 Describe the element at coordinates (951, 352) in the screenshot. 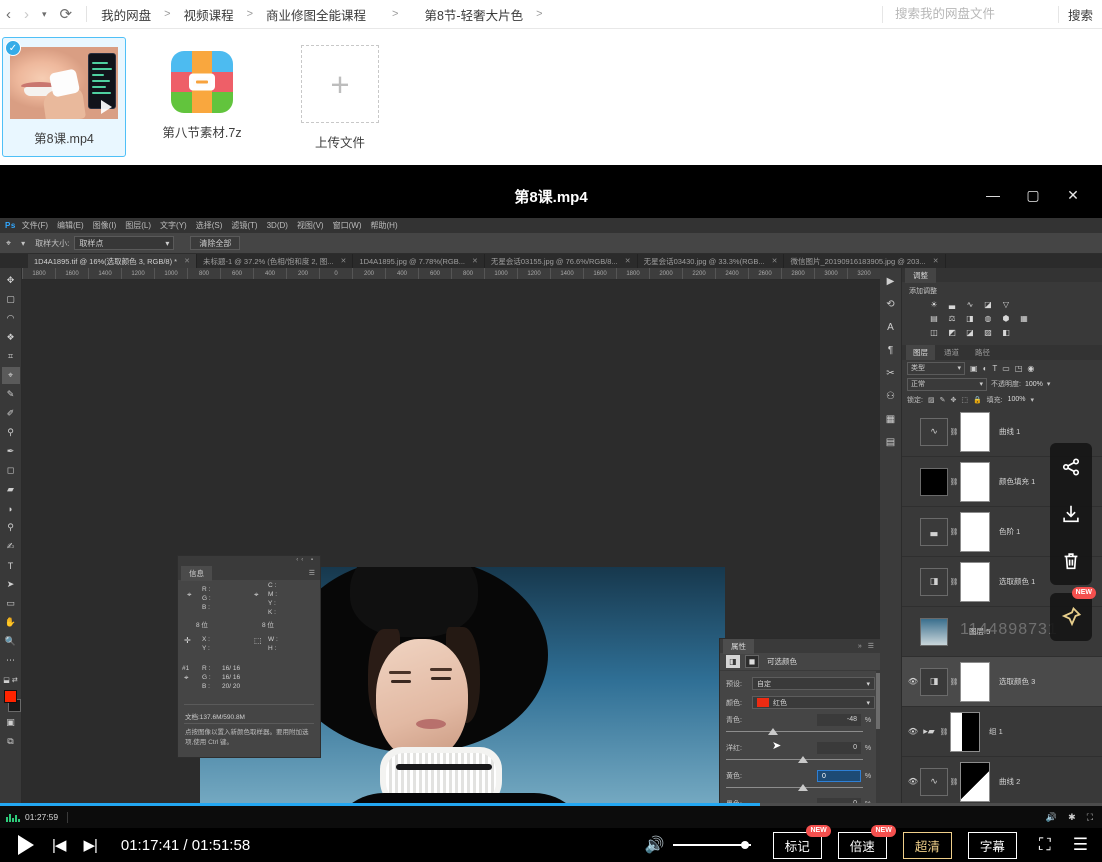

I see `tab-channels: 通道` at that location.